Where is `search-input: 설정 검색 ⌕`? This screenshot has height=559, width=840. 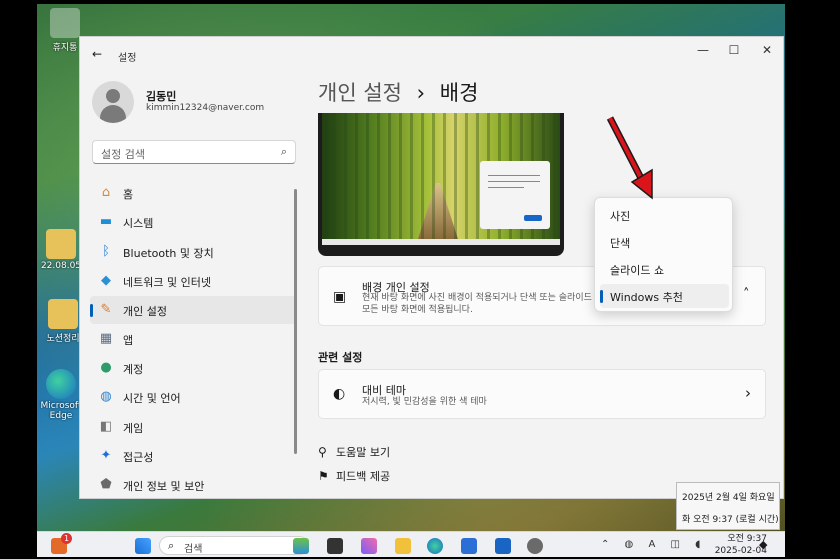
search-input: 설정 검색 ⌕ is located at coordinates (194, 152).